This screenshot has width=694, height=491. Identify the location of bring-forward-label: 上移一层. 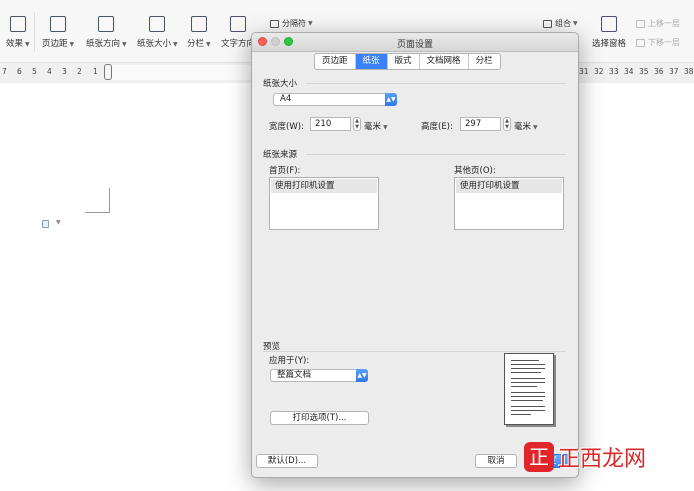
(664, 23).